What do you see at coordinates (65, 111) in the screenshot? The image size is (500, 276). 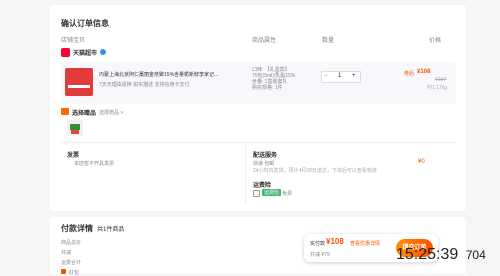 I see `gift-icon` at bounding box center [65, 111].